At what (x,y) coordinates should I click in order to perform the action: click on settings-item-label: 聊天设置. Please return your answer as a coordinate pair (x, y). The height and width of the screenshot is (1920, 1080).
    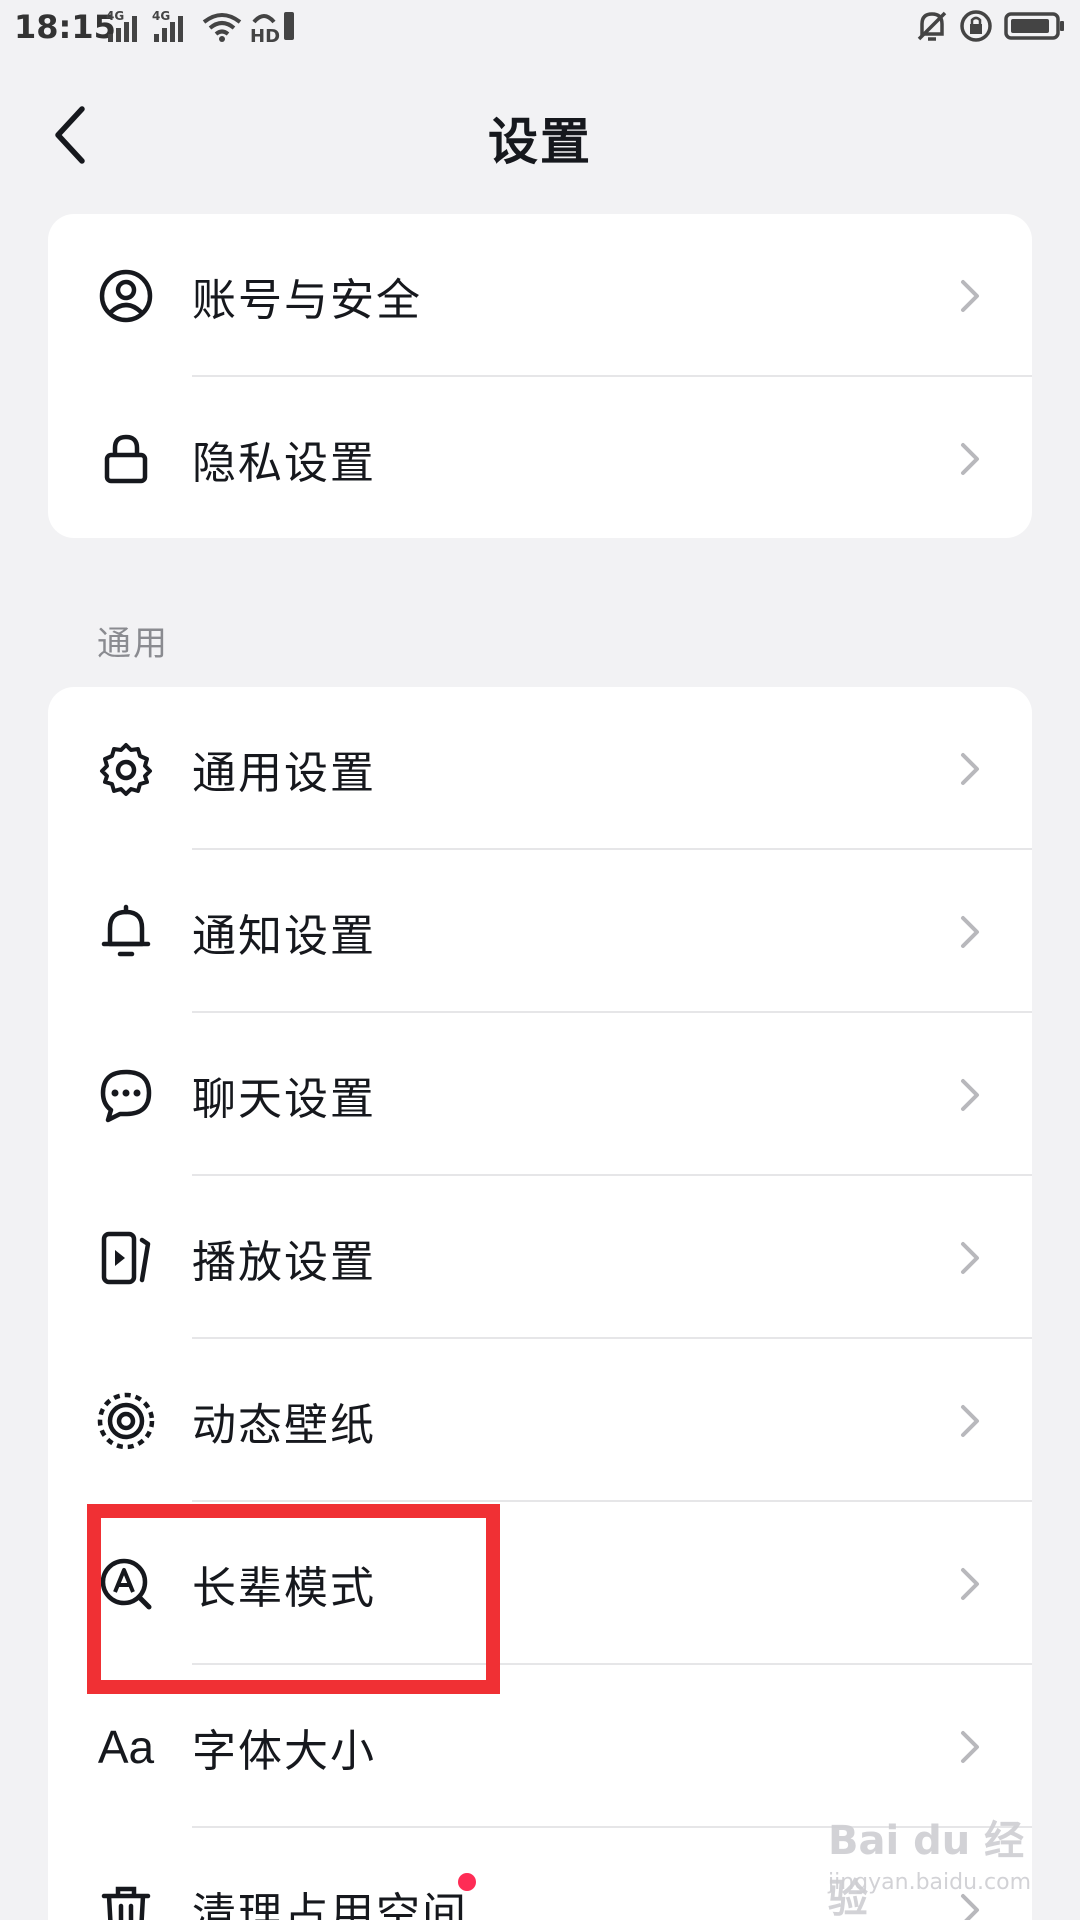
    Looking at the image, I should click on (284, 1099).